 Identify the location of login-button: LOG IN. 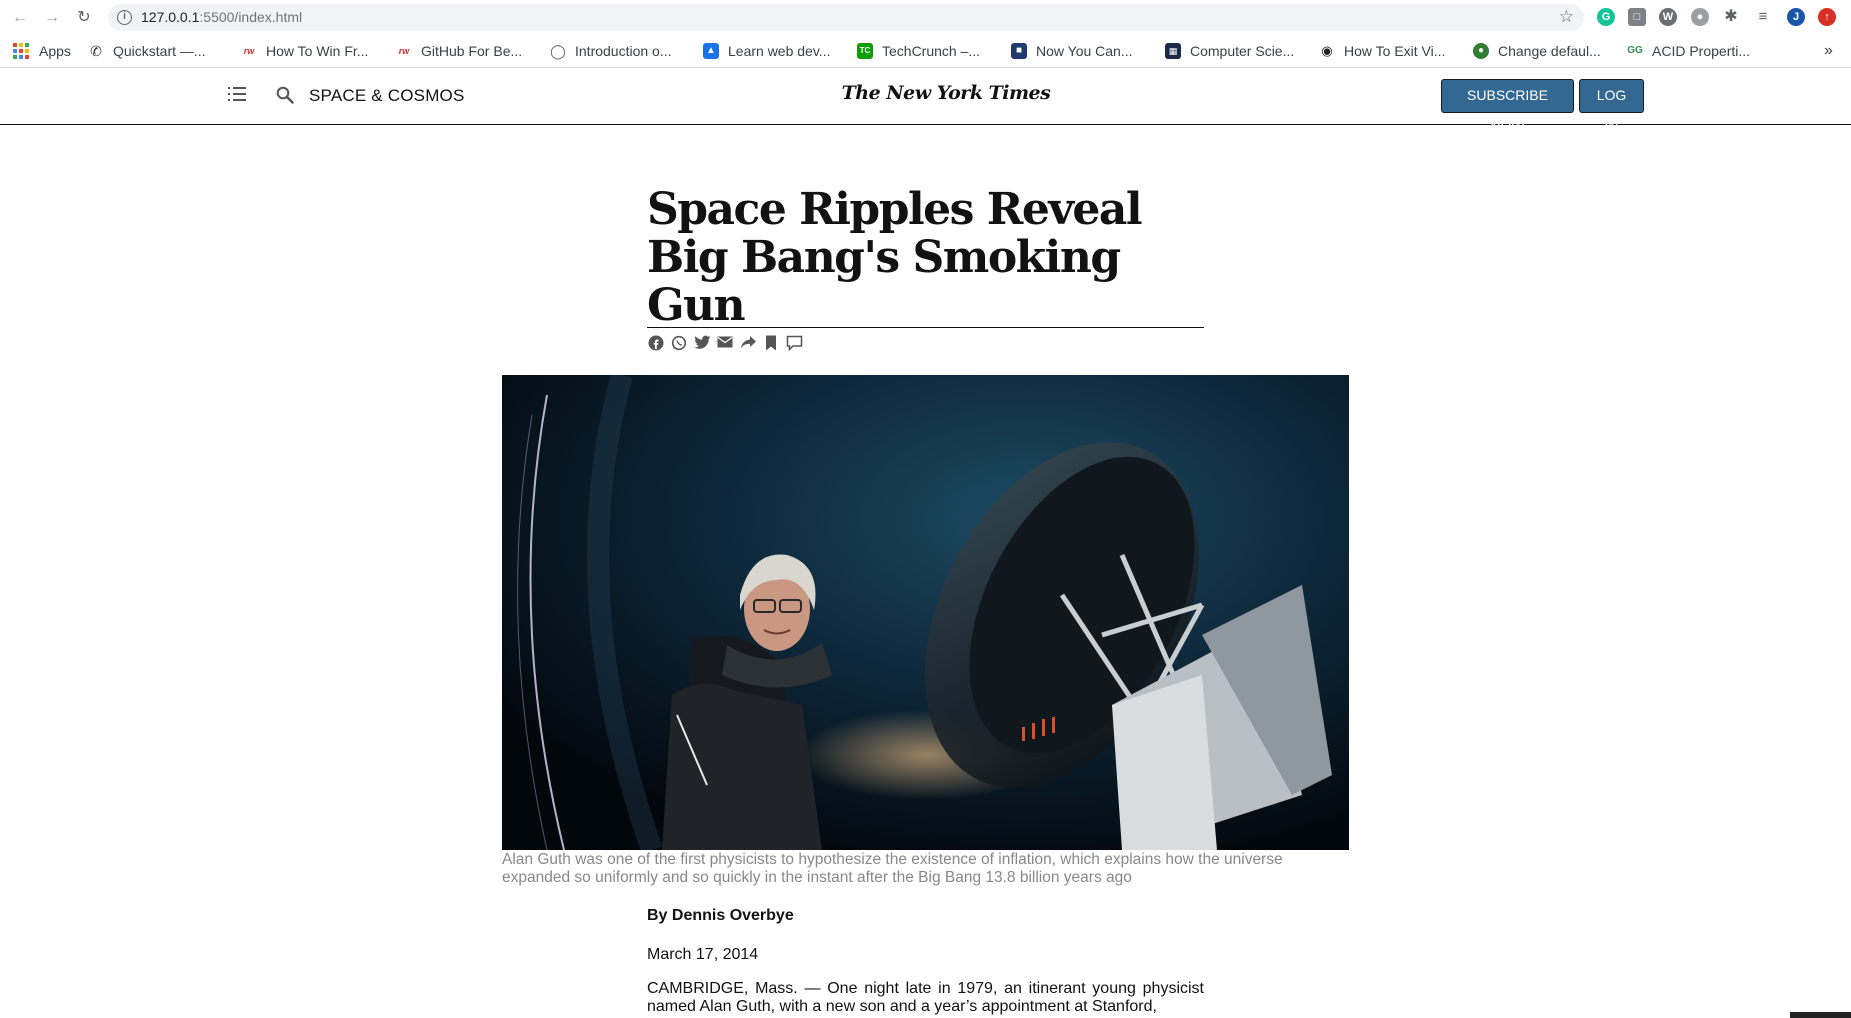
(1611, 106).